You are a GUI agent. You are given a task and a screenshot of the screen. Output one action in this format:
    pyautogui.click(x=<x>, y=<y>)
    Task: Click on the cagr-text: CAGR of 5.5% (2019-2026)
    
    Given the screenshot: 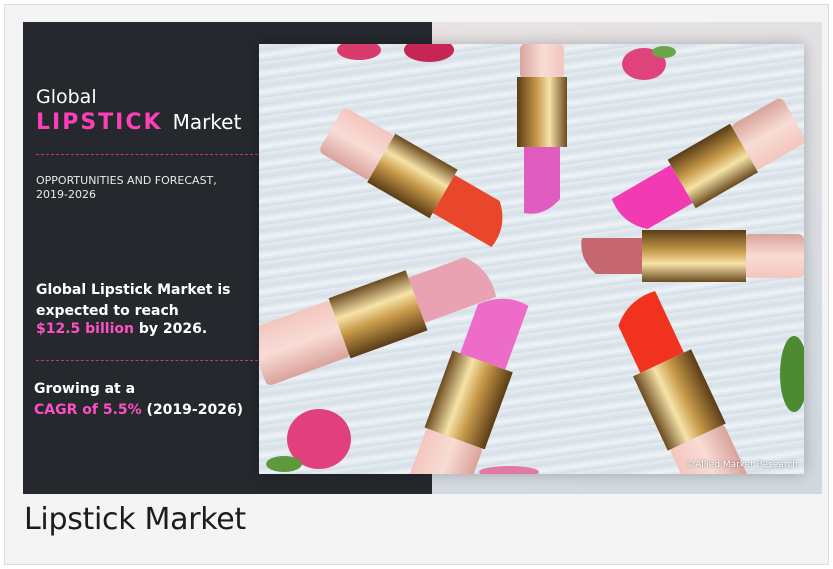 What is the action you would take?
    pyautogui.click(x=138, y=410)
    